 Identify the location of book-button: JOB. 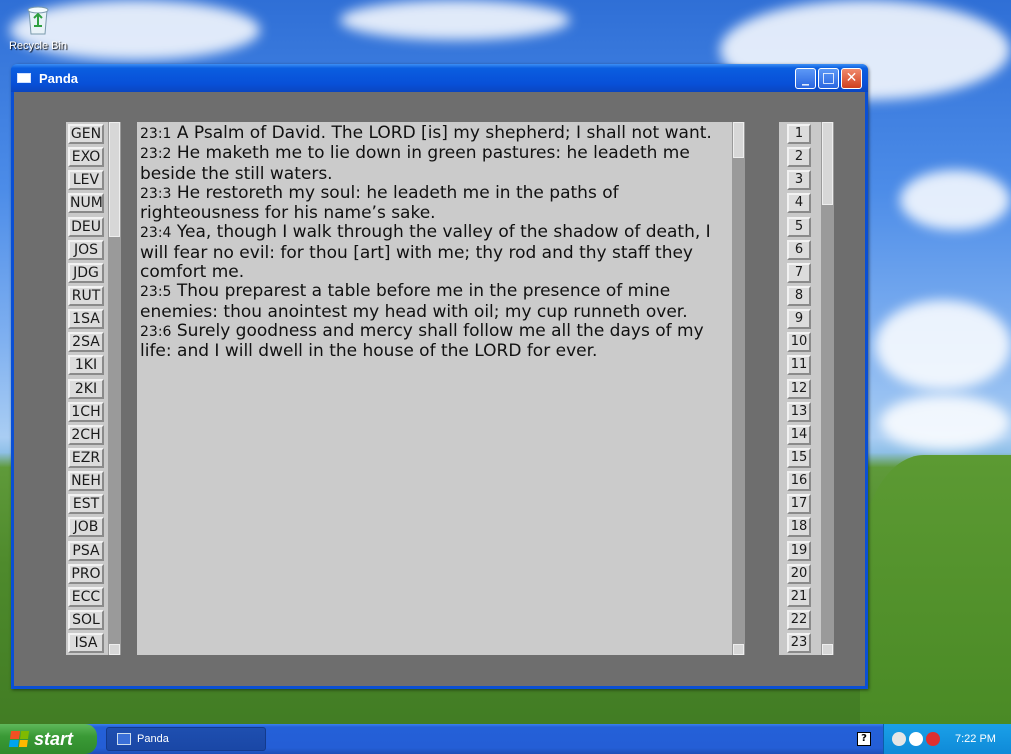
(86, 527).